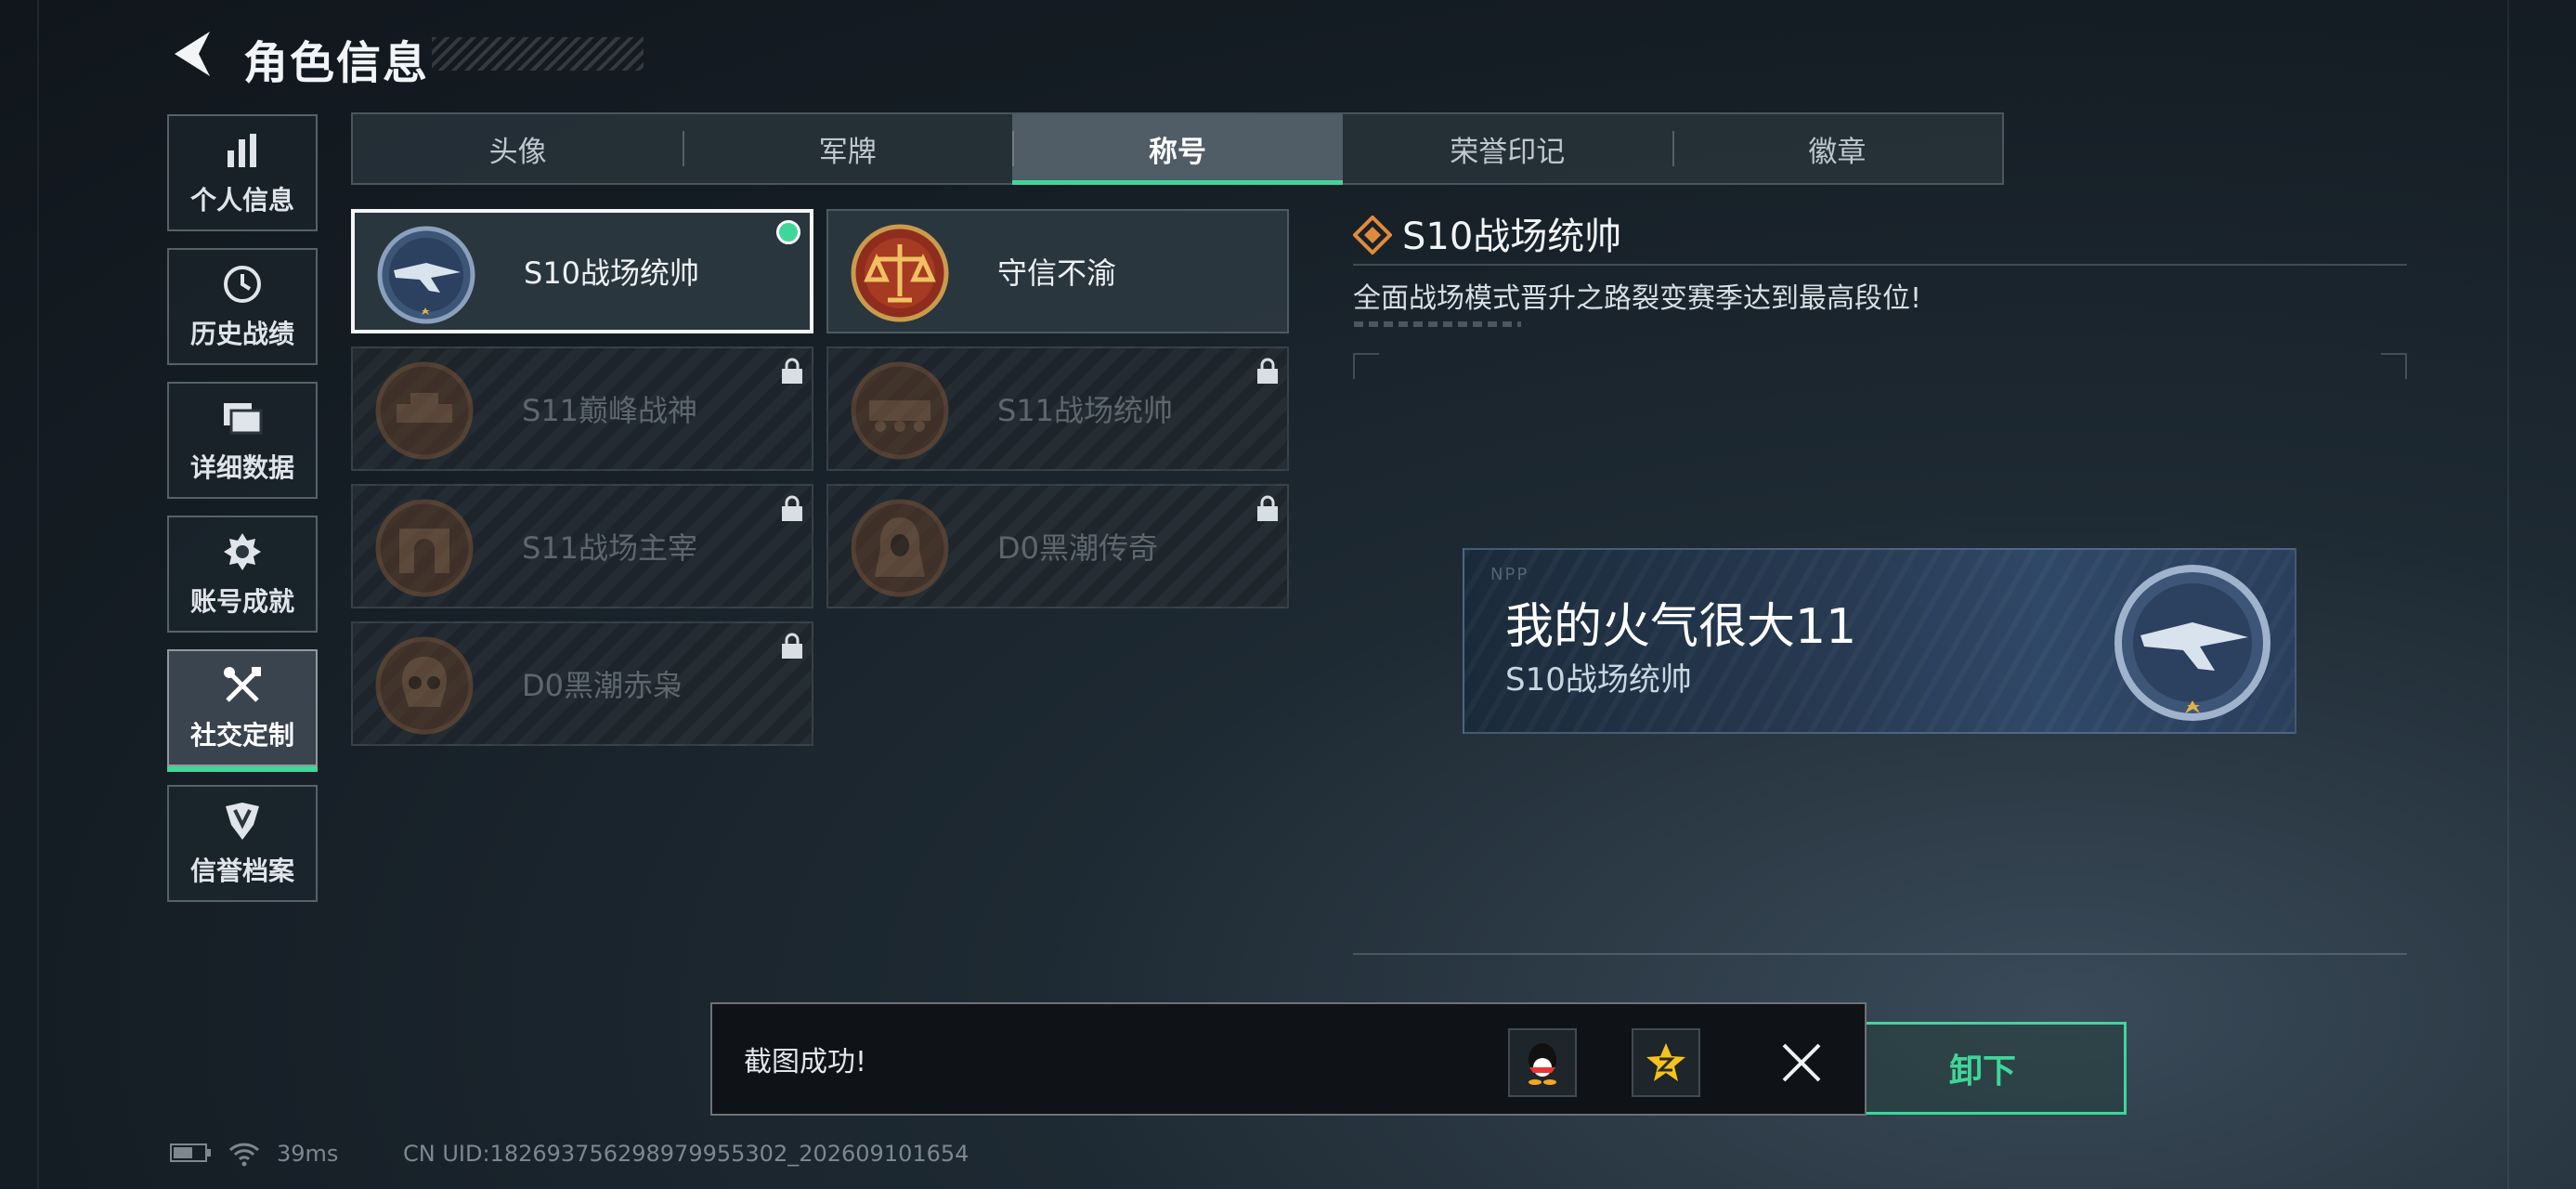  I want to click on sidebar-item-label: 历史战绩, so click(241, 334).